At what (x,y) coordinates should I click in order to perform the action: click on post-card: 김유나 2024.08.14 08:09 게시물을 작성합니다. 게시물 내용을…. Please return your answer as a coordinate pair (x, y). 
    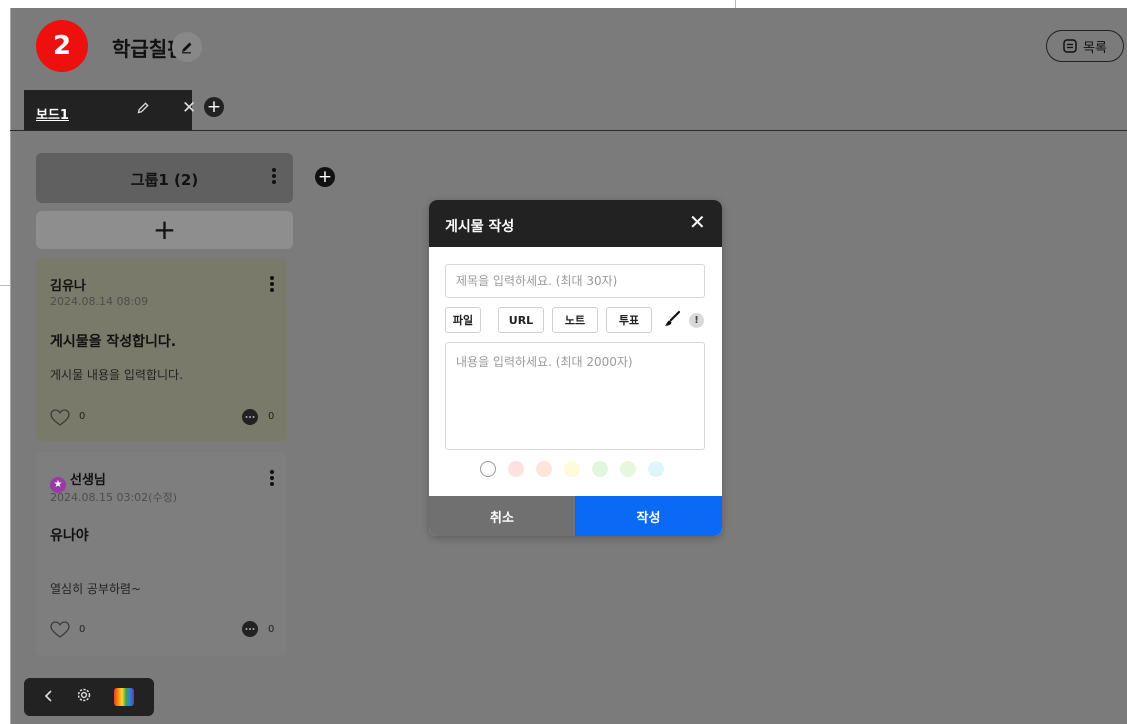
    Looking at the image, I should click on (161, 349).